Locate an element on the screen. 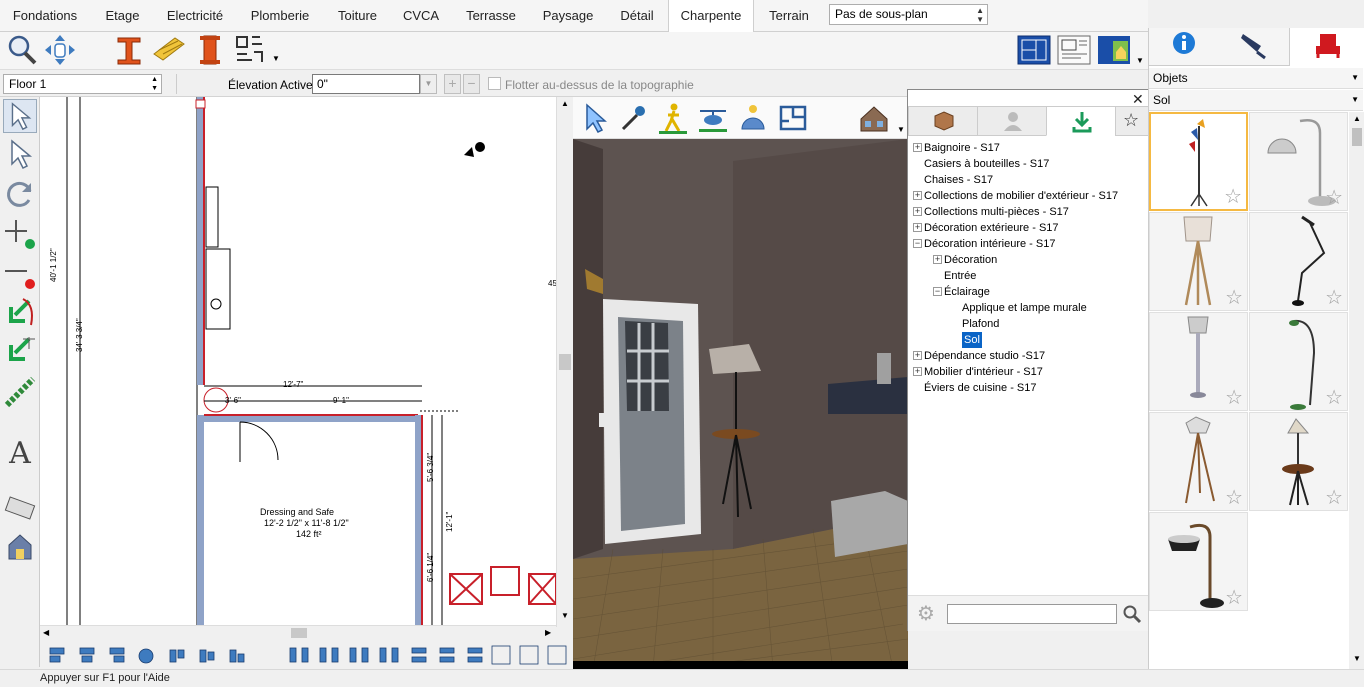  tree-item: Casiers à bouteilles - S17 is located at coordinates (986, 164).